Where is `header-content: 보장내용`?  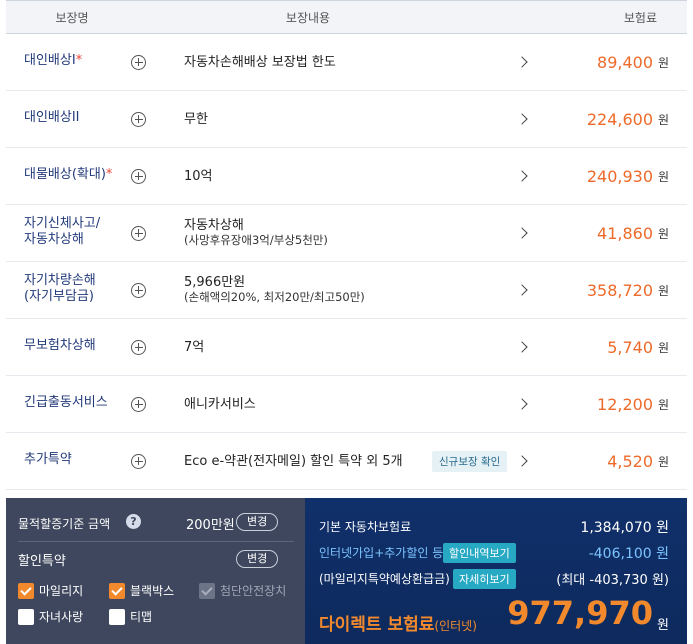
header-content: 보장내용 is located at coordinates (308, 17).